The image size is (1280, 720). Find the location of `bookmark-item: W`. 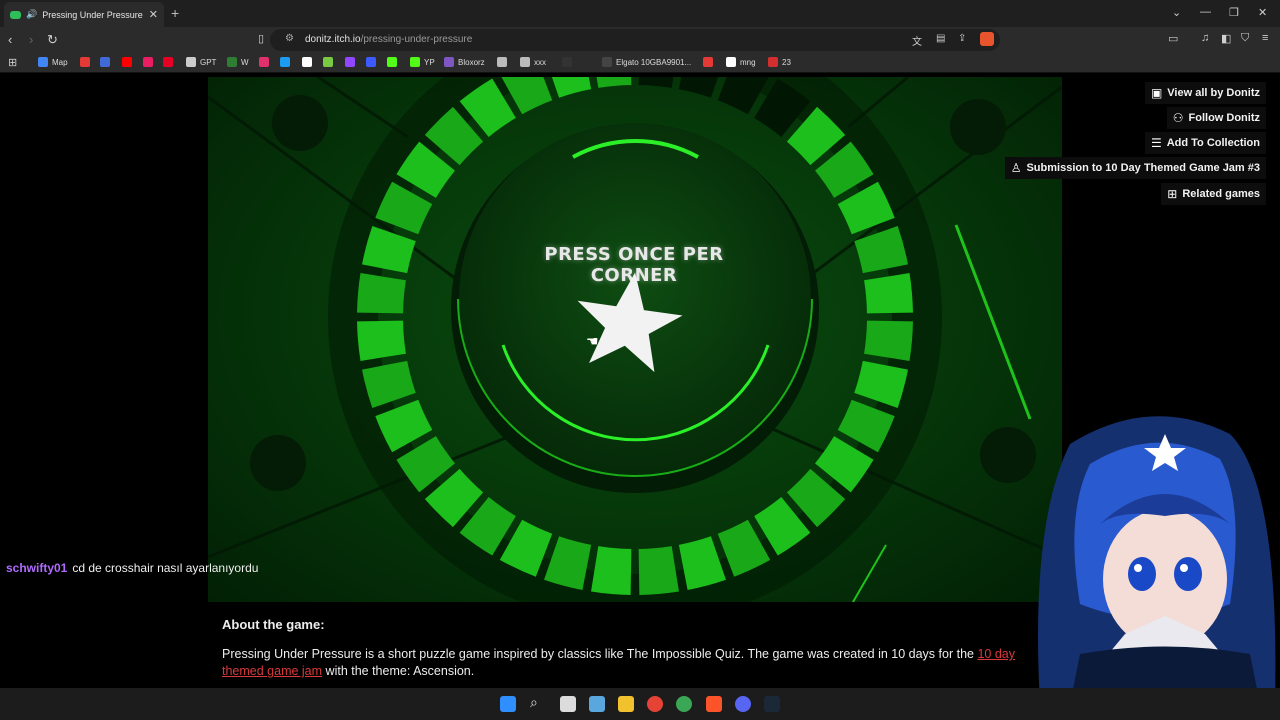

bookmark-item: W is located at coordinates (238, 62).